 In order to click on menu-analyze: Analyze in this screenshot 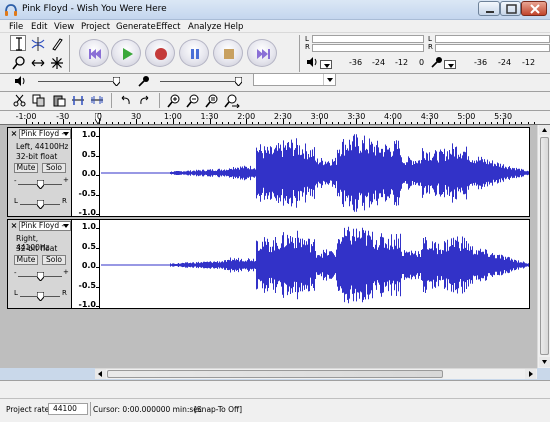, I will do `click(205, 27)`.